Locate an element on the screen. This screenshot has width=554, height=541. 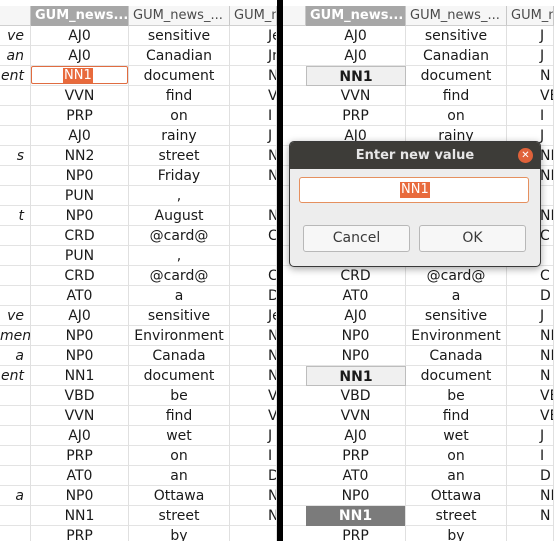
table-cell: PUN is located at coordinates (80, 256).